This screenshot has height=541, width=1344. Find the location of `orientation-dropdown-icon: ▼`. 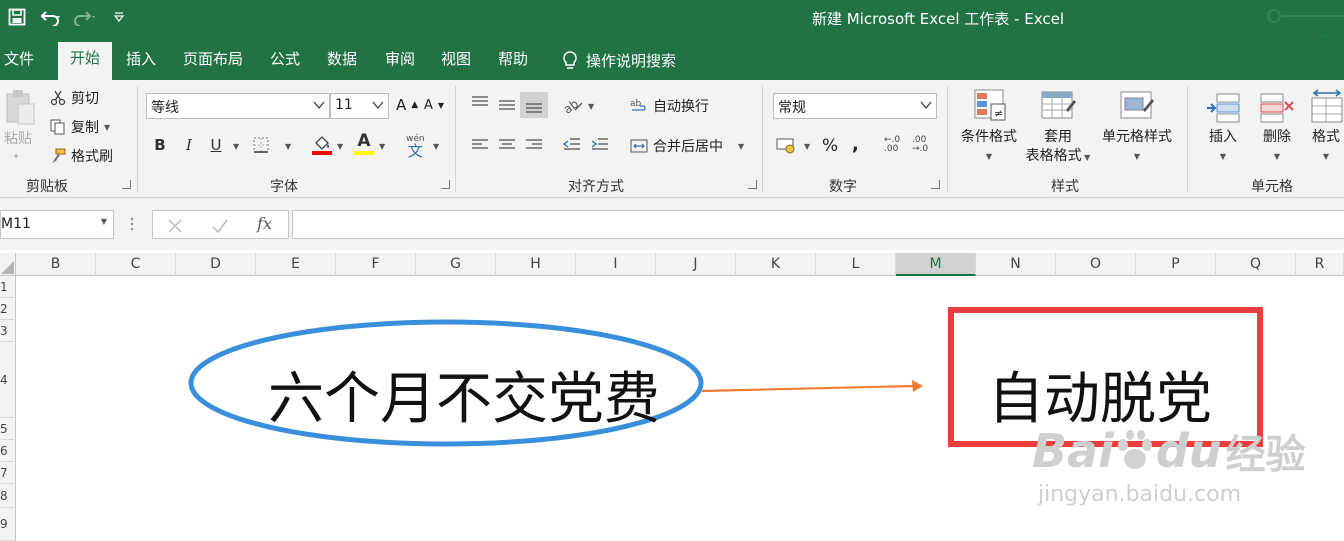

orientation-dropdown-icon: ▼ is located at coordinates (591, 106).